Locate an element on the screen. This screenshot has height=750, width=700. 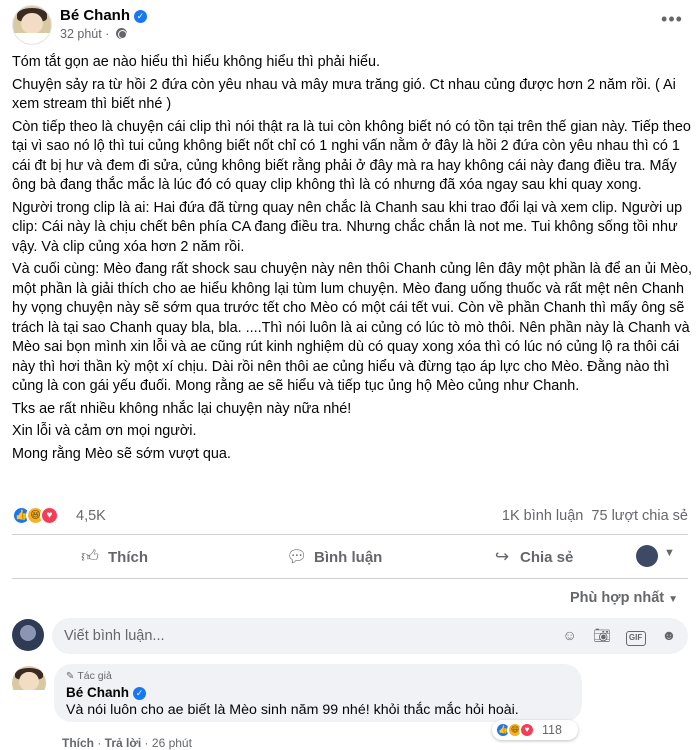
gif-icon: GIF is located at coordinates (635, 638).